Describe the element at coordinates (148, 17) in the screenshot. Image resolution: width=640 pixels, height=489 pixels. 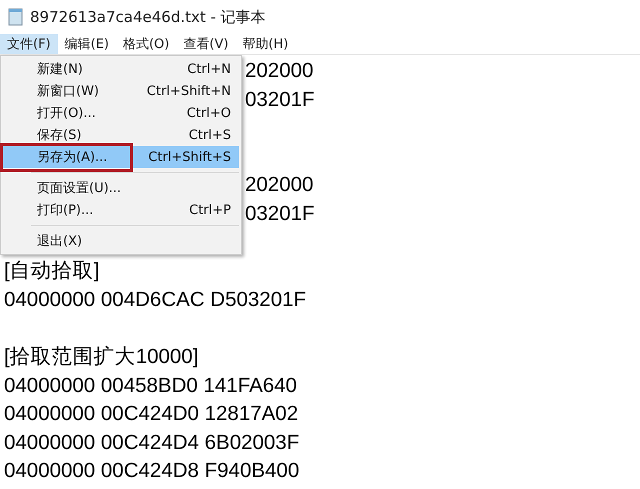
I see `window-title: 8972613a7ca4e46d.txt - 记事本` at that location.